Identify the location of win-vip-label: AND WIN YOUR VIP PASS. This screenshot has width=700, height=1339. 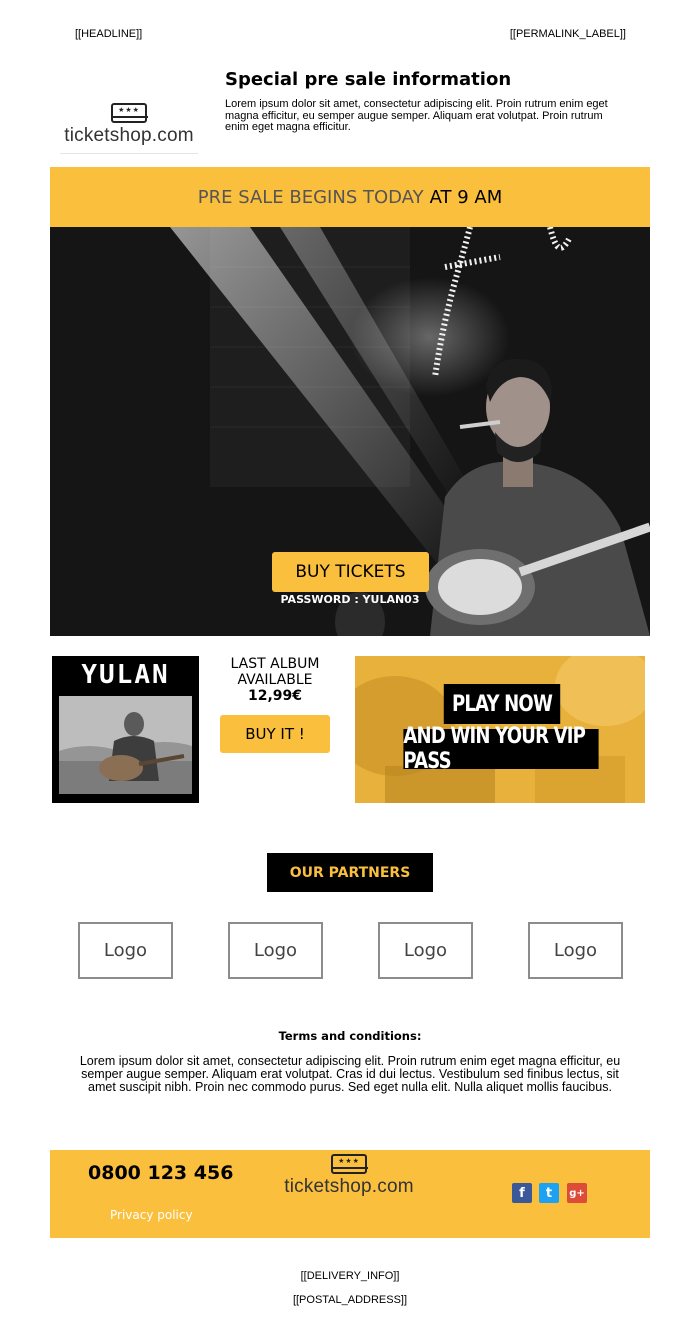
(501, 749).